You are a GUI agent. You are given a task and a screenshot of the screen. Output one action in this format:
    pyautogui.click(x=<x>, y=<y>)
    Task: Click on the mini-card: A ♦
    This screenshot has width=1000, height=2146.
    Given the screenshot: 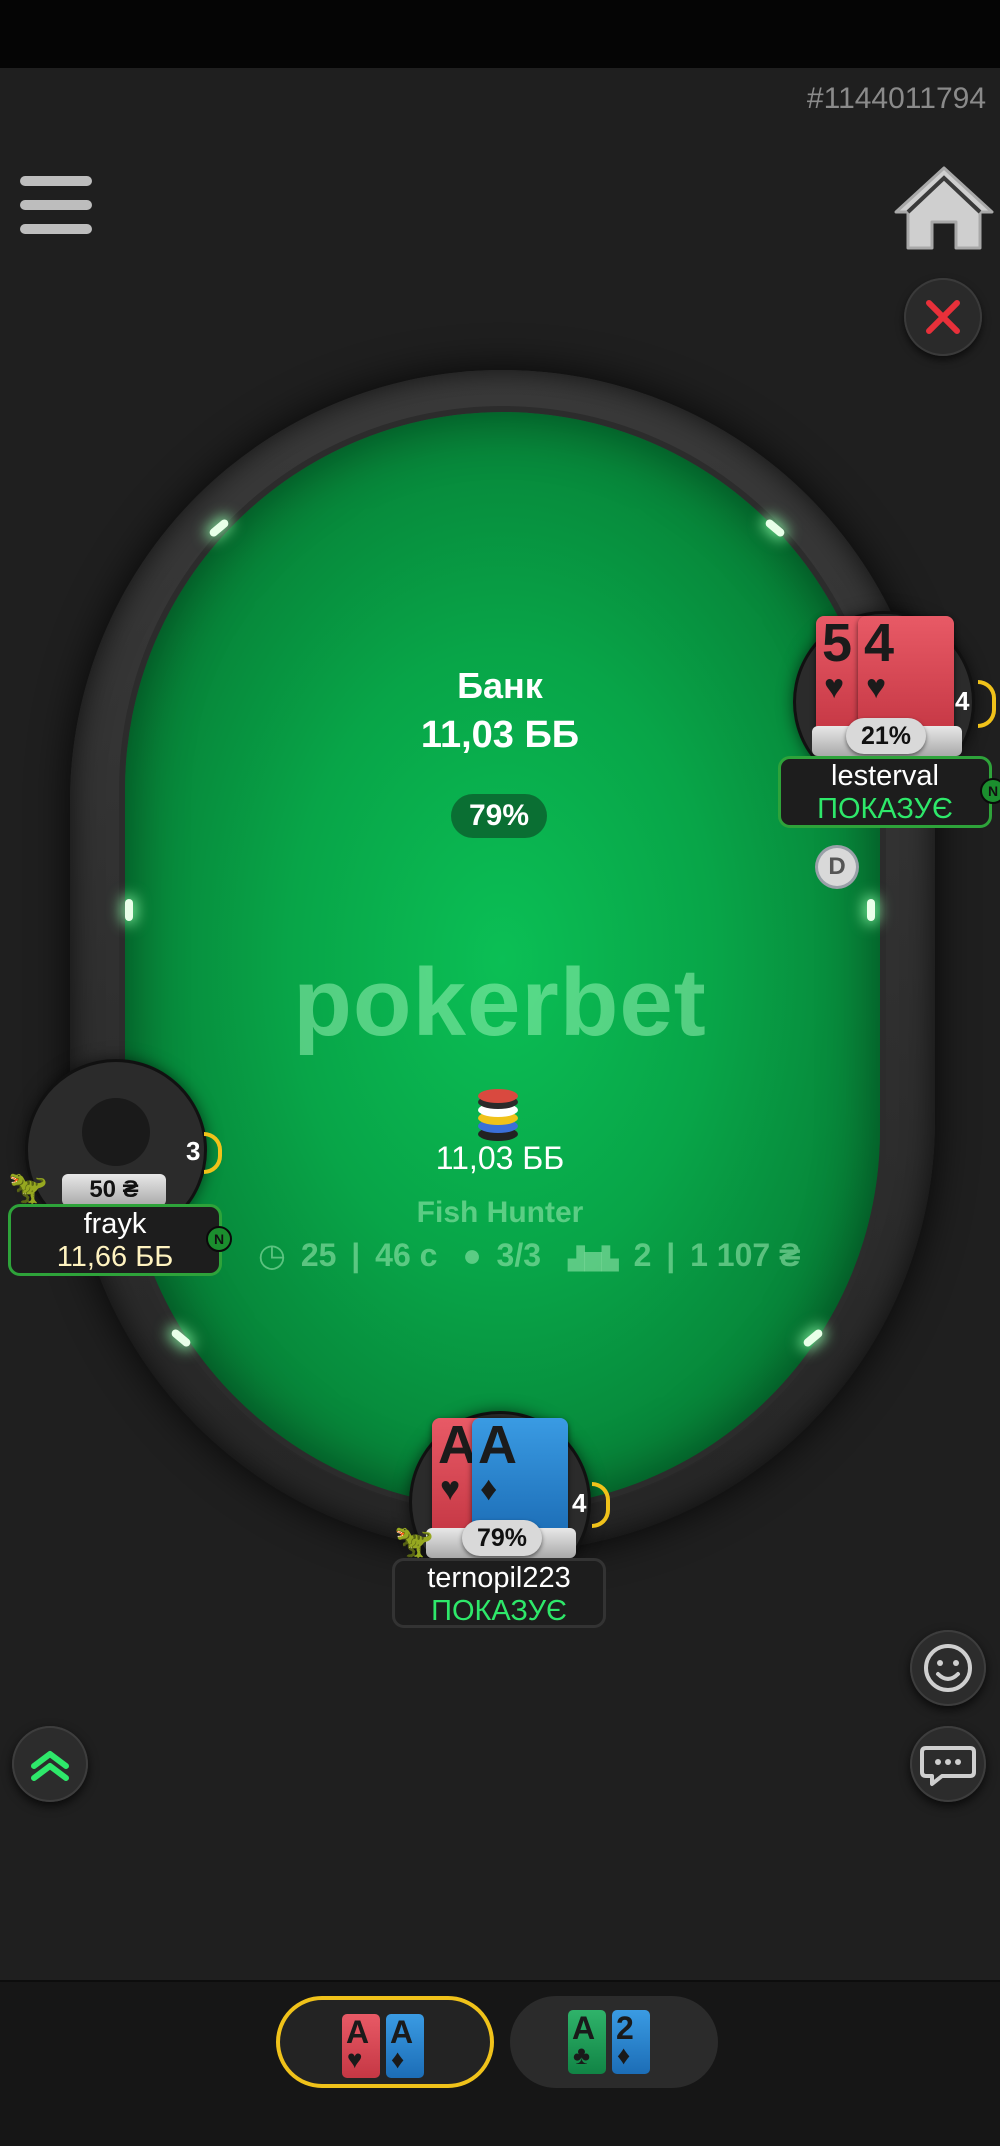 What is the action you would take?
    pyautogui.click(x=405, y=2046)
    